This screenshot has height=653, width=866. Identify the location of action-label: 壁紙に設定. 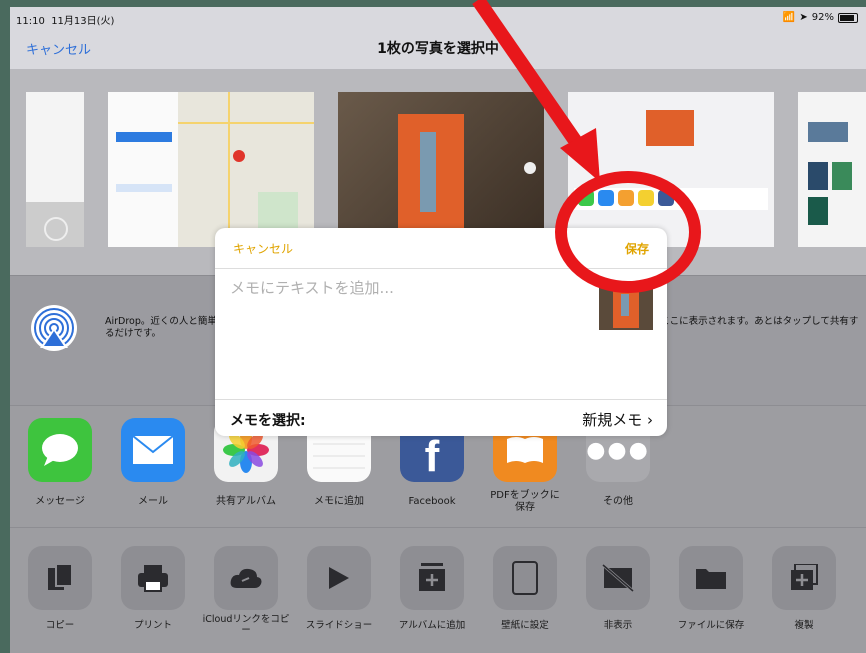
(525, 625).